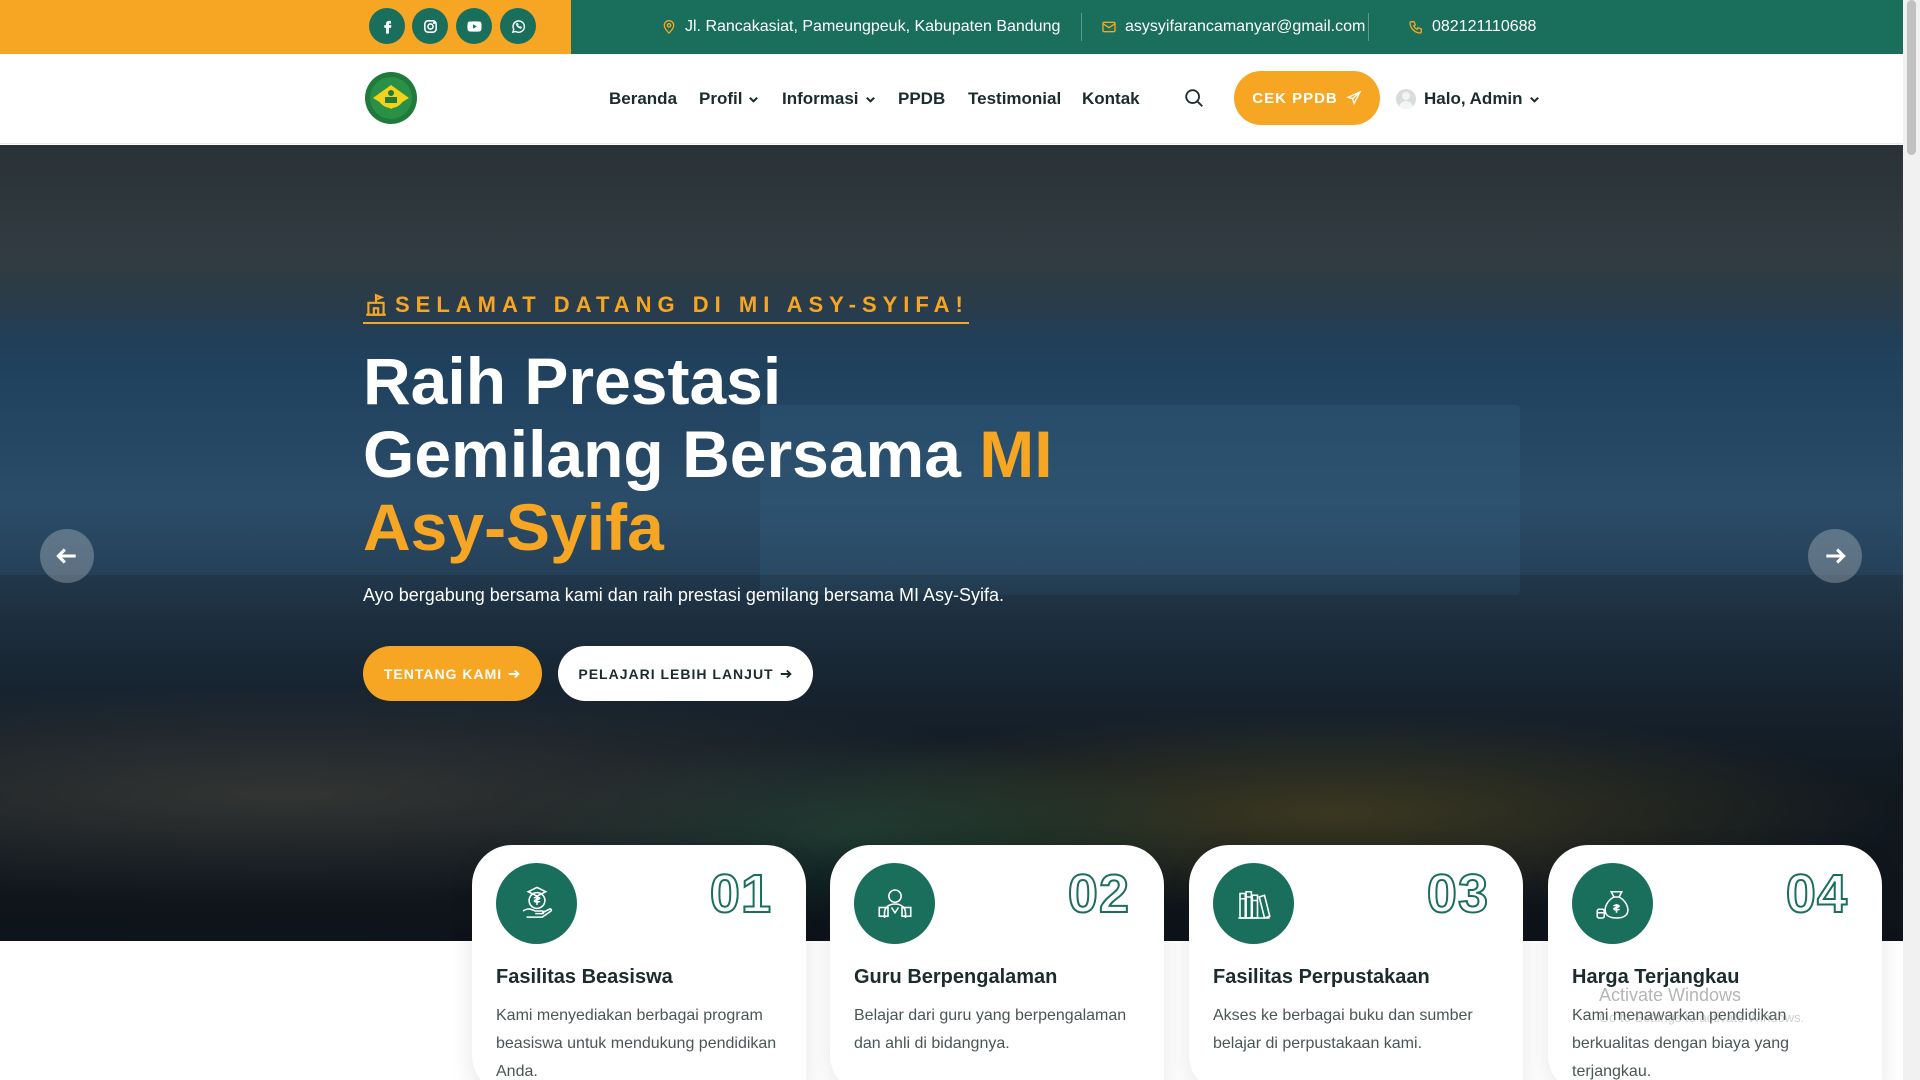 The height and width of the screenshot is (1080, 1920). Describe the element at coordinates (572, 381) in the screenshot. I see `hero-title-line1: Raih Prestasi` at that location.